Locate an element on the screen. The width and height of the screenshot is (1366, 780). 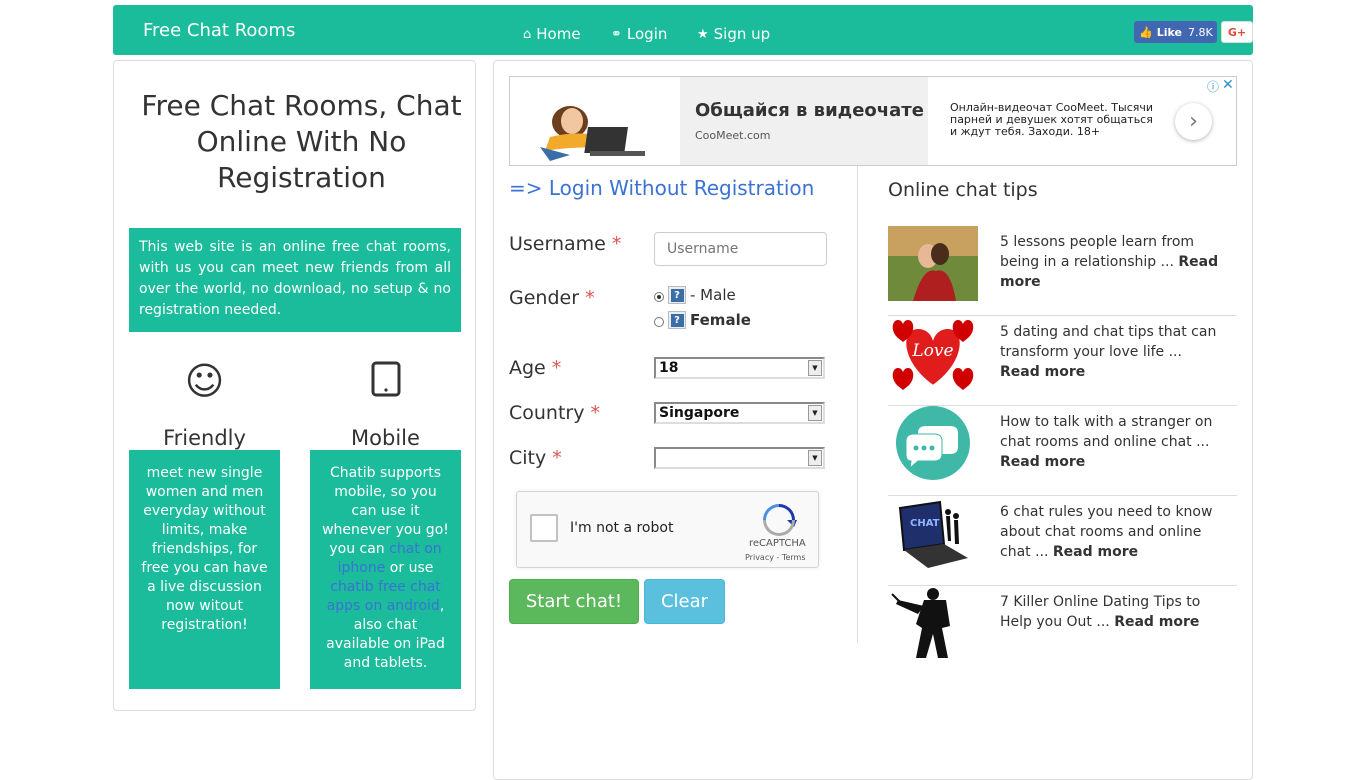
gender-female-option: ? Female is located at coordinates (702, 320).